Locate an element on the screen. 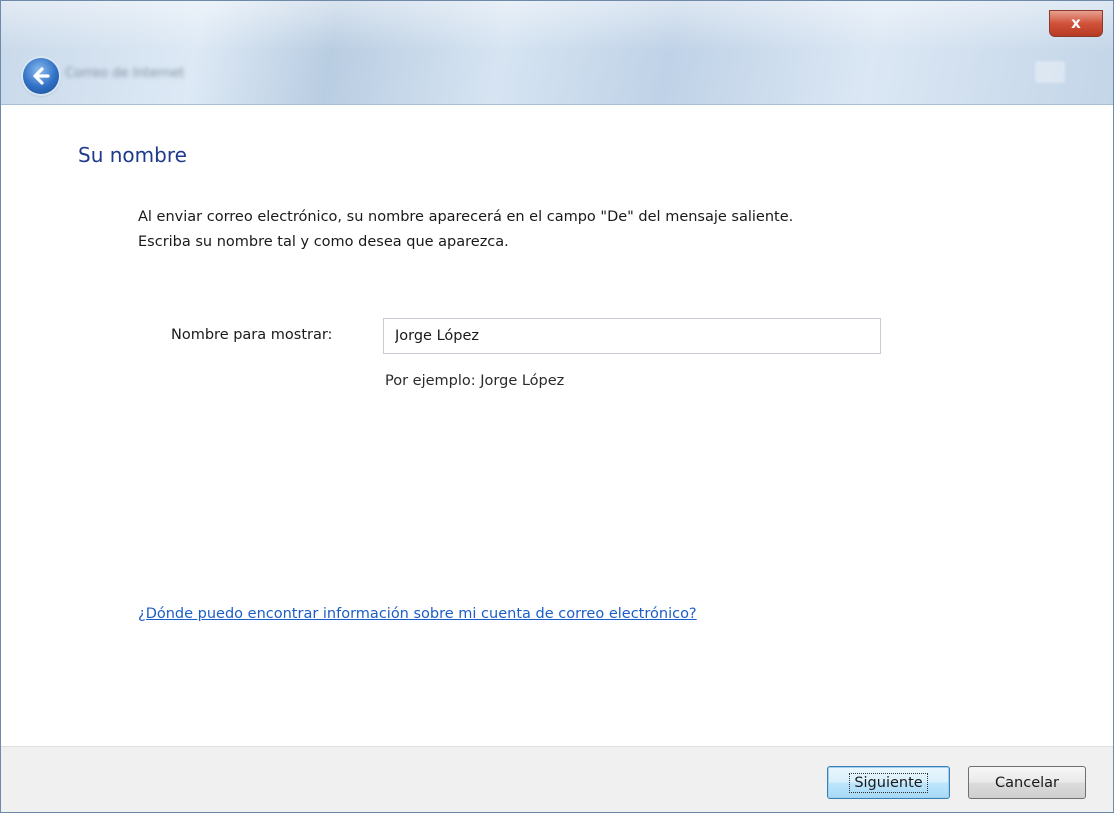  cancel-button: Cancelar is located at coordinates (1027, 782).